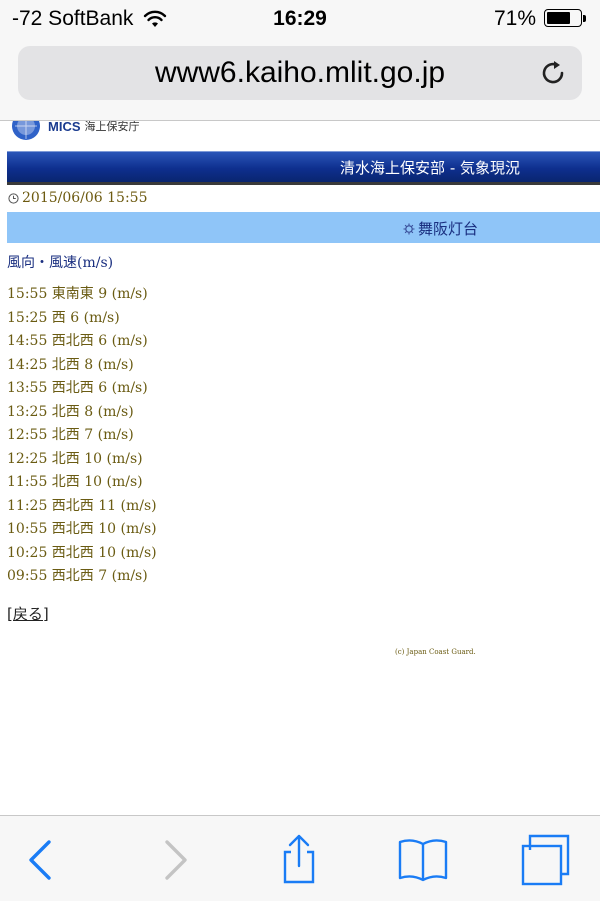 The image size is (600, 901). What do you see at coordinates (82, 529) in the screenshot?
I see `wind-reading-row: 10:55 西北西 10 (m/s)` at bounding box center [82, 529].